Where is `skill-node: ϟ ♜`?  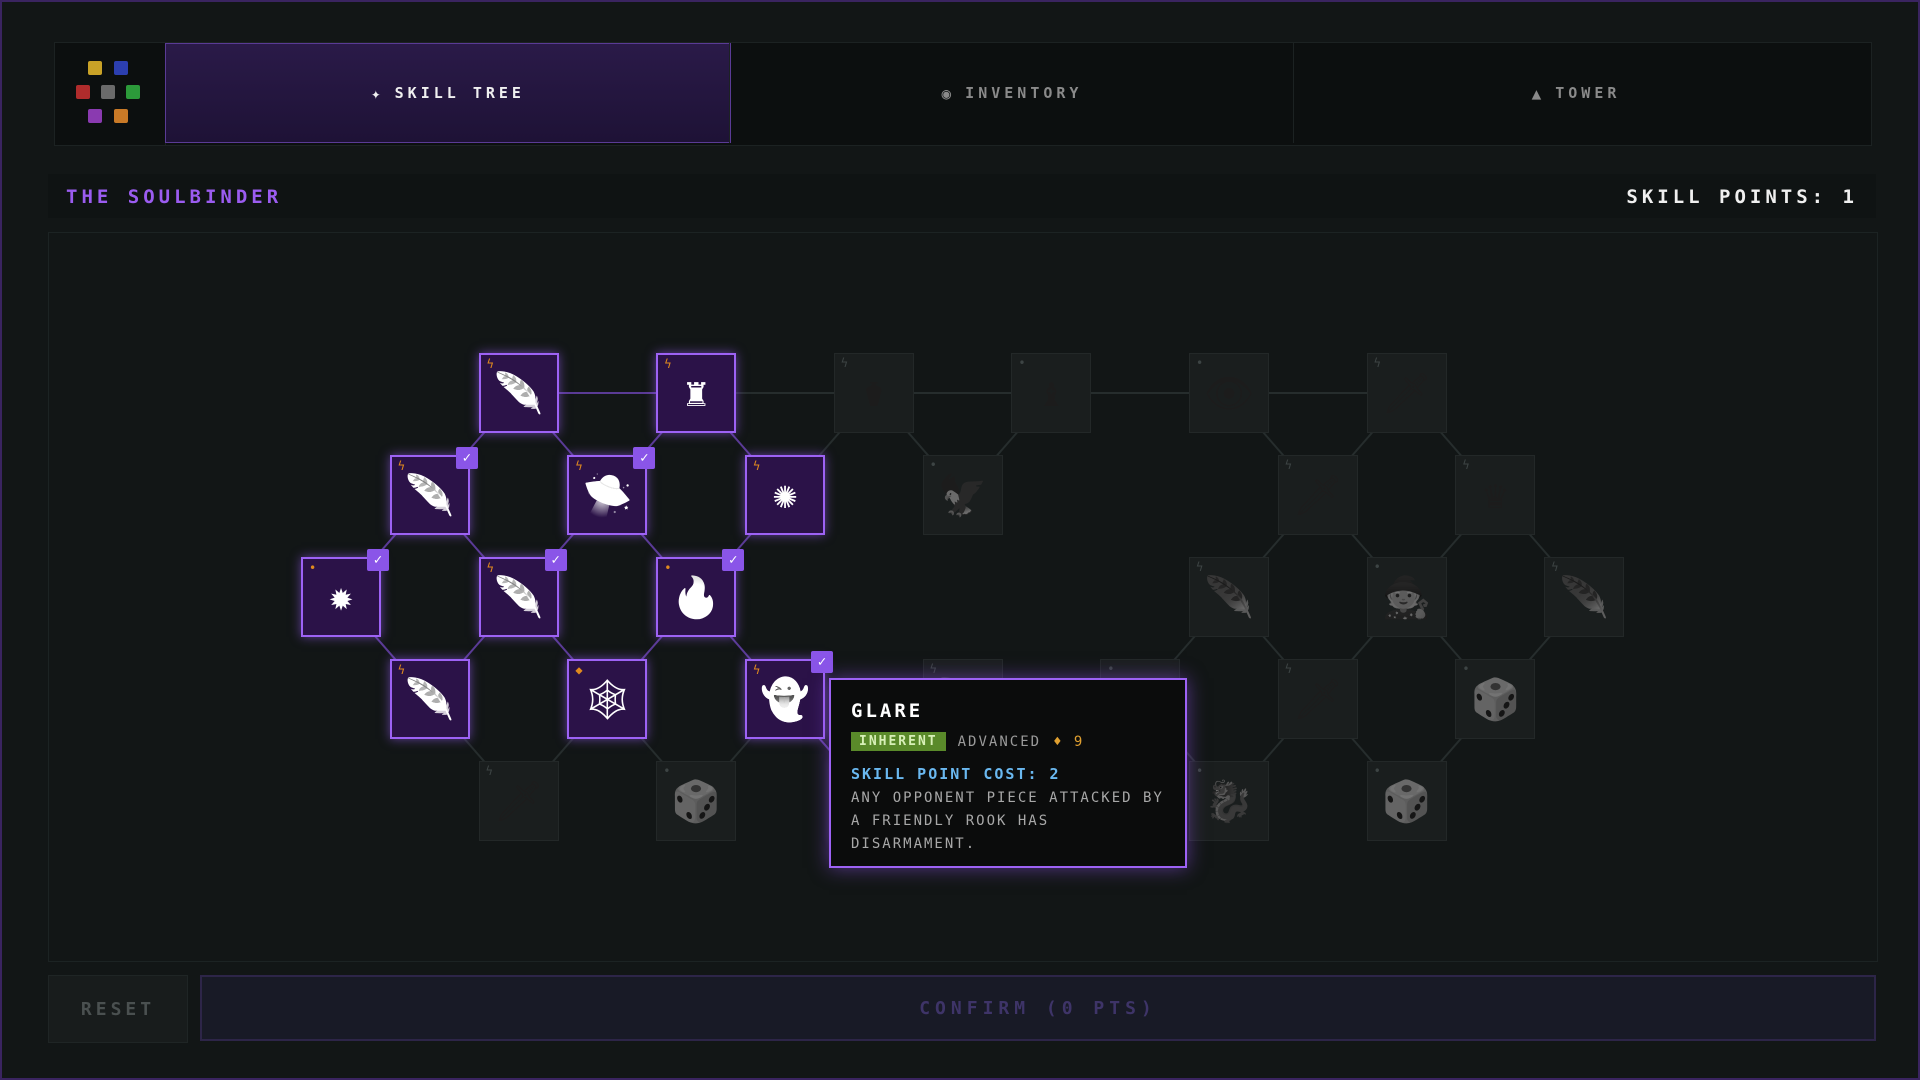
skill-node: ϟ ♜ is located at coordinates (696, 393).